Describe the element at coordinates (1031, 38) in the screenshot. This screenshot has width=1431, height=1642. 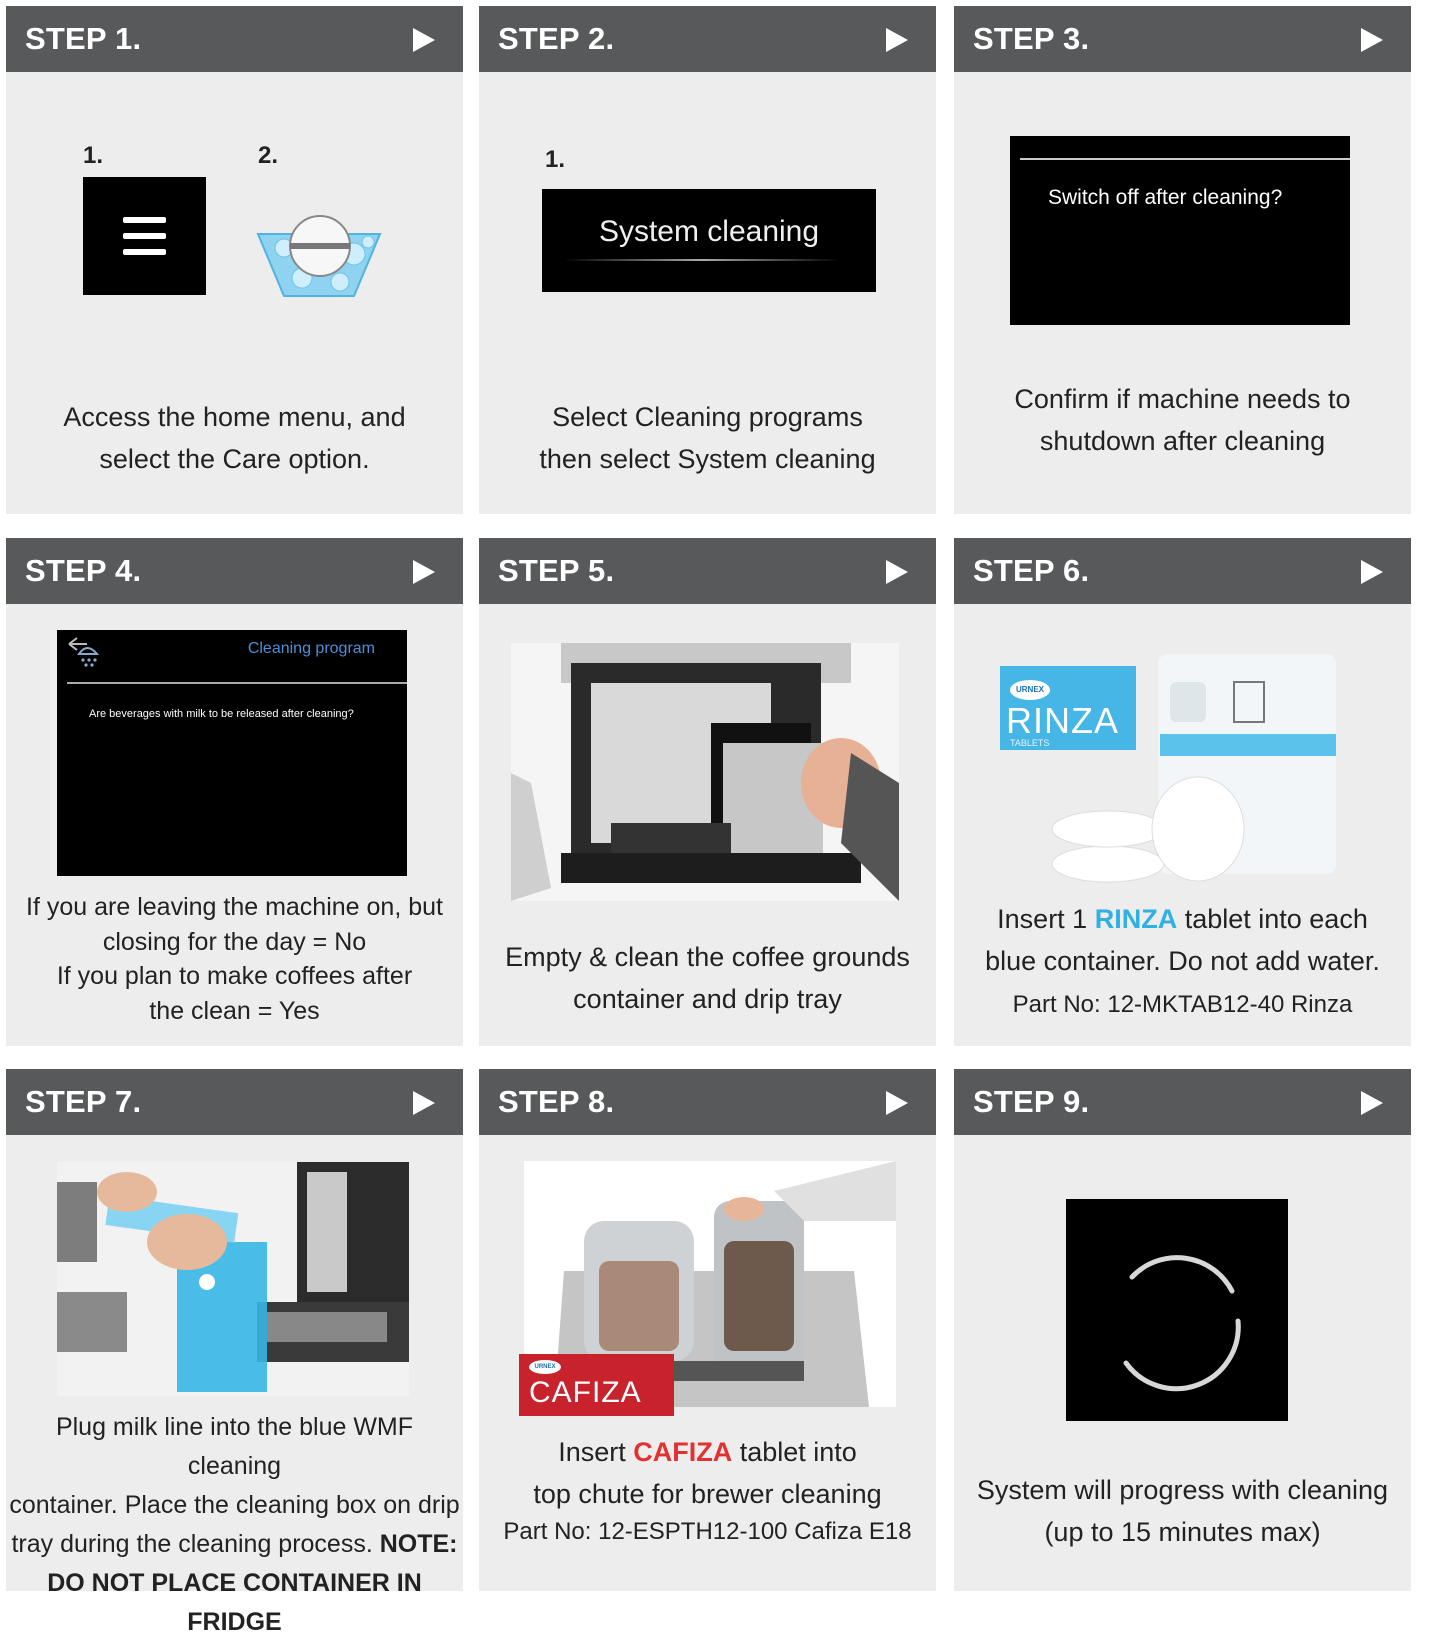
I see `step-3-title: STEP 3.` at that location.